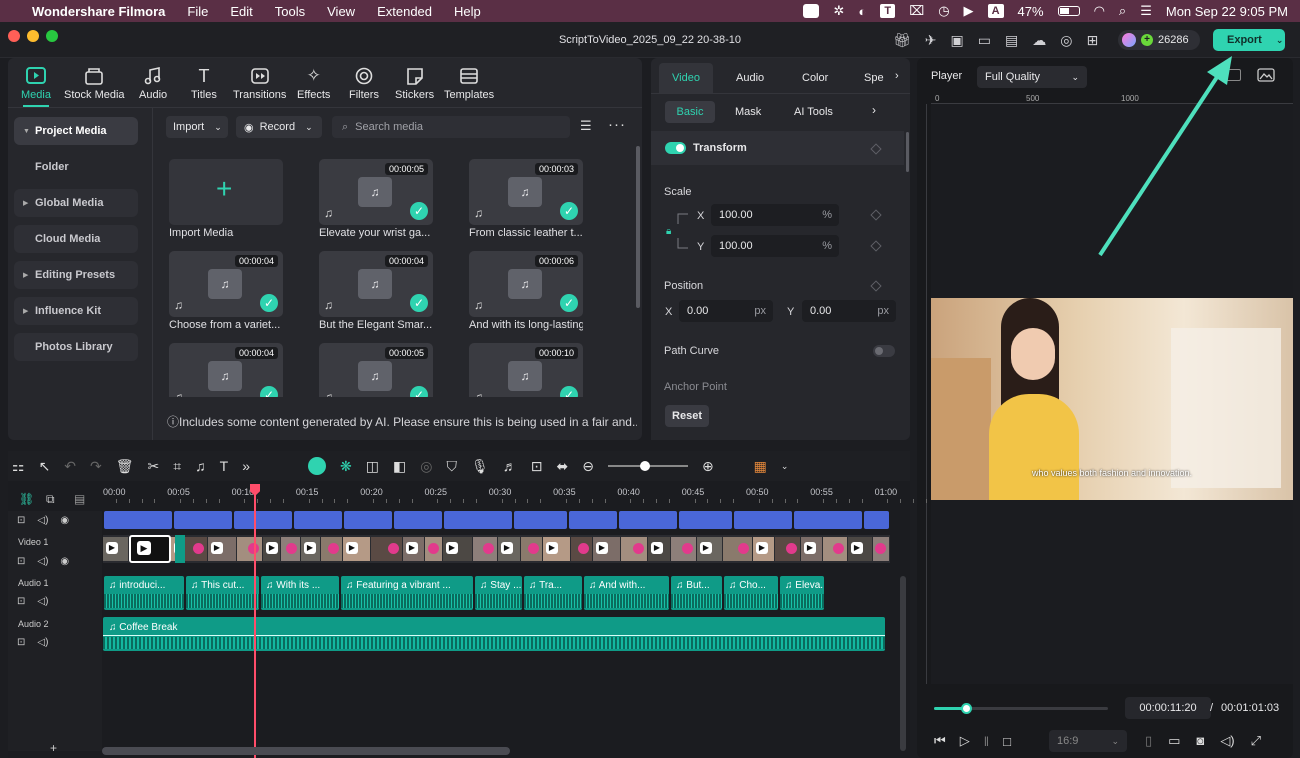 This screenshot has height=758, width=1300. I want to click on lock-icon: 🔒︎, so click(668, 231).